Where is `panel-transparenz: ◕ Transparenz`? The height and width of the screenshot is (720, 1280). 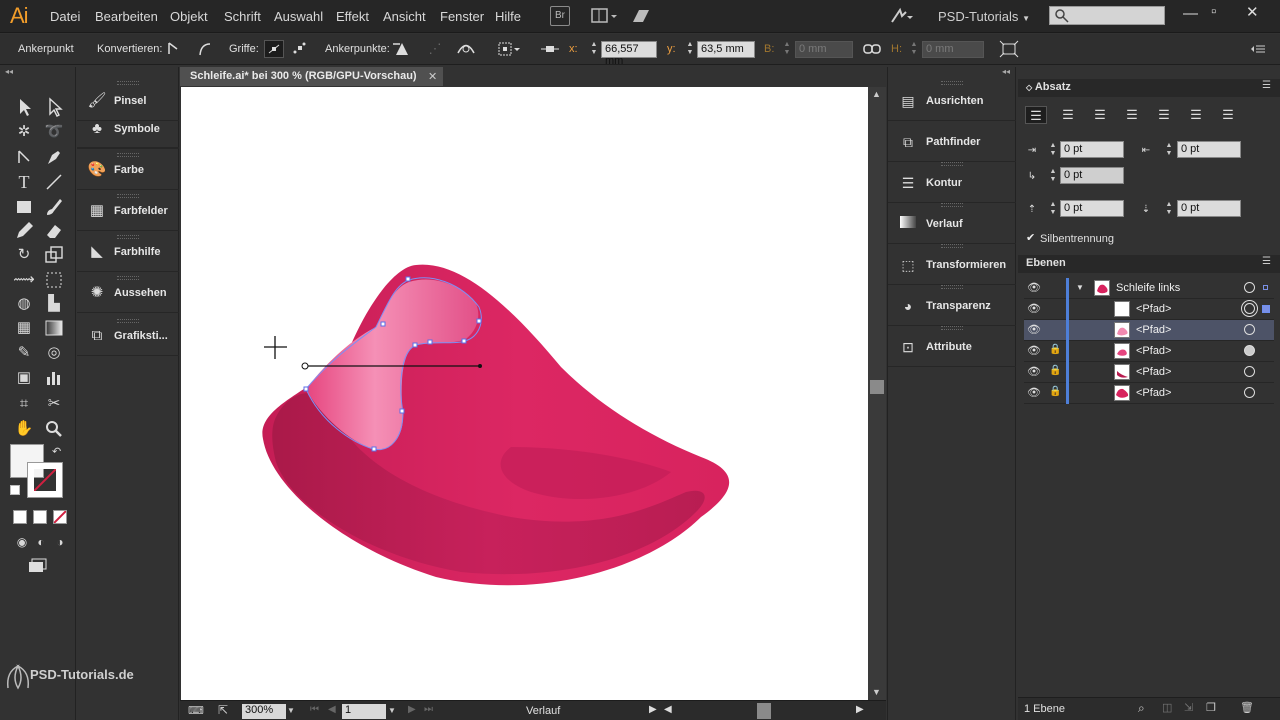
panel-transparenz: ◕ Transparenz is located at coordinates (952, 306).